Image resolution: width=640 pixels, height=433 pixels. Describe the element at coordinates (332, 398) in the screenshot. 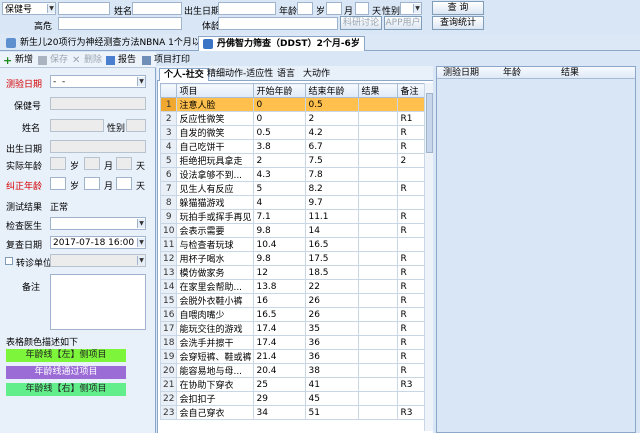

I see `table-cell: 45` at that location.